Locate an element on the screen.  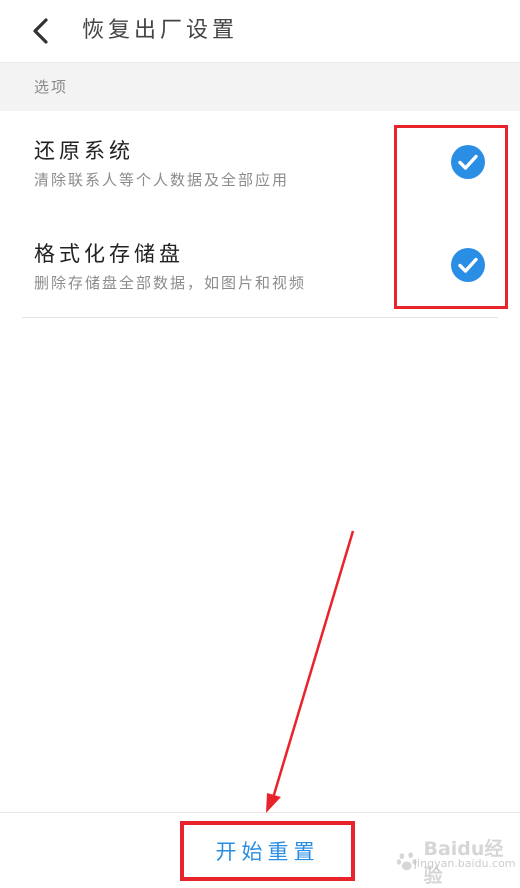
option-title: 还原系统 is located at coordinates (84, 151).